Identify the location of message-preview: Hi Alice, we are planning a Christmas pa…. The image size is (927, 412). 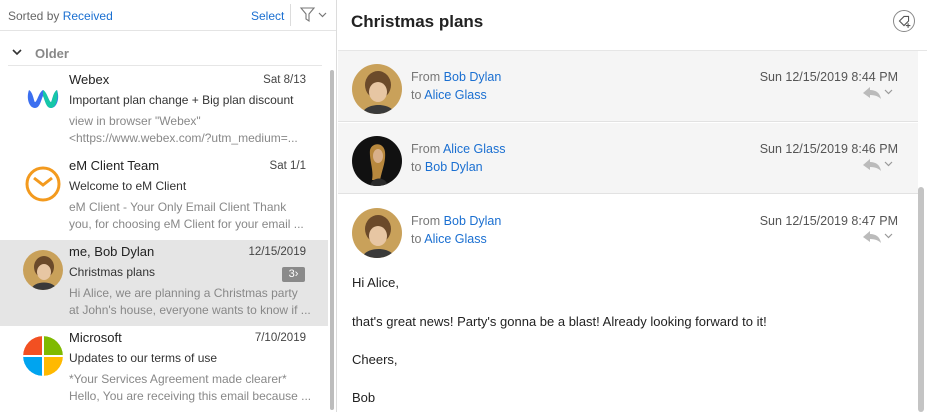
(183, 293).